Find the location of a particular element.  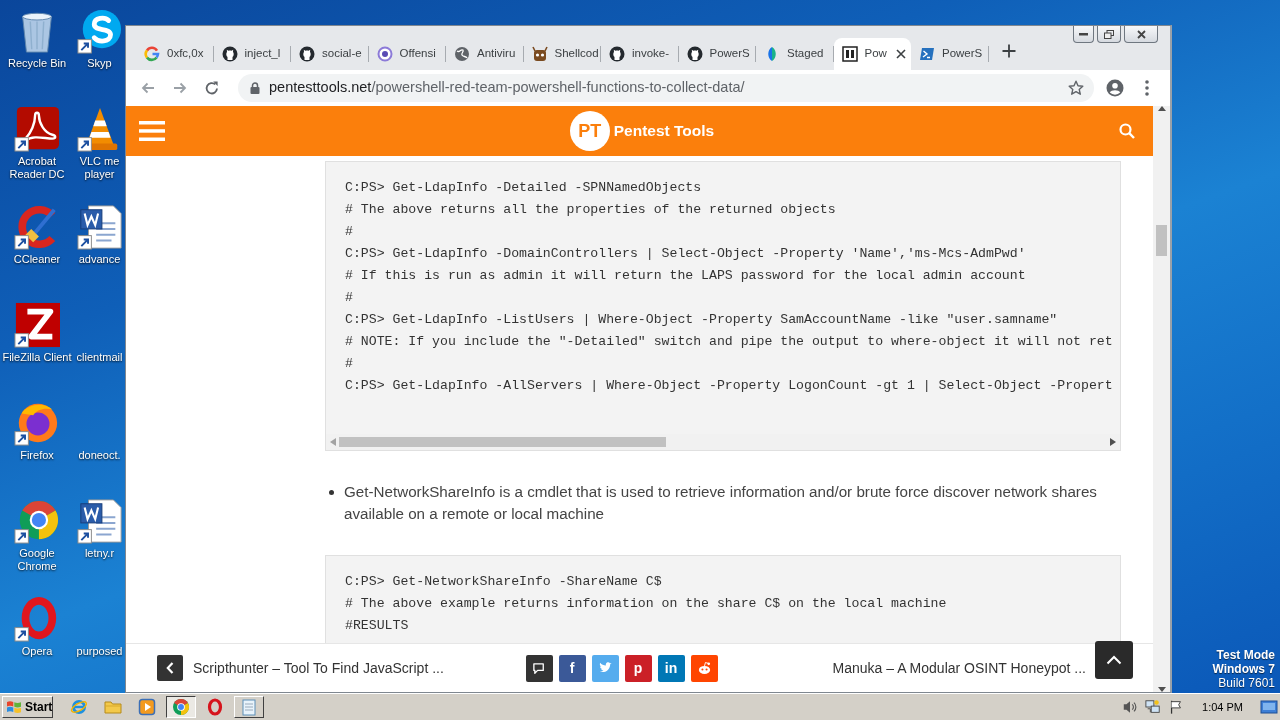

back-to-top-button is located at coordinates (1114, 660).